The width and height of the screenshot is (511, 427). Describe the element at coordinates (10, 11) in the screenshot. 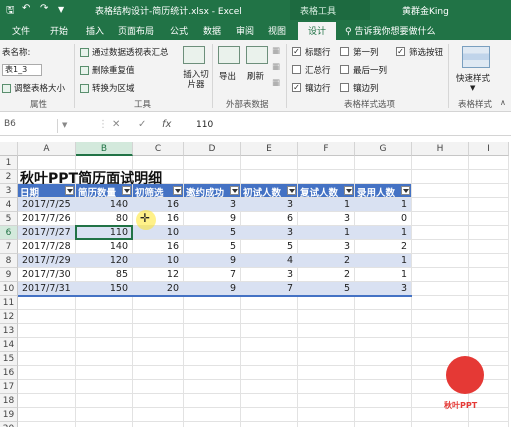

I see `save-icon: 🖫` at that location.